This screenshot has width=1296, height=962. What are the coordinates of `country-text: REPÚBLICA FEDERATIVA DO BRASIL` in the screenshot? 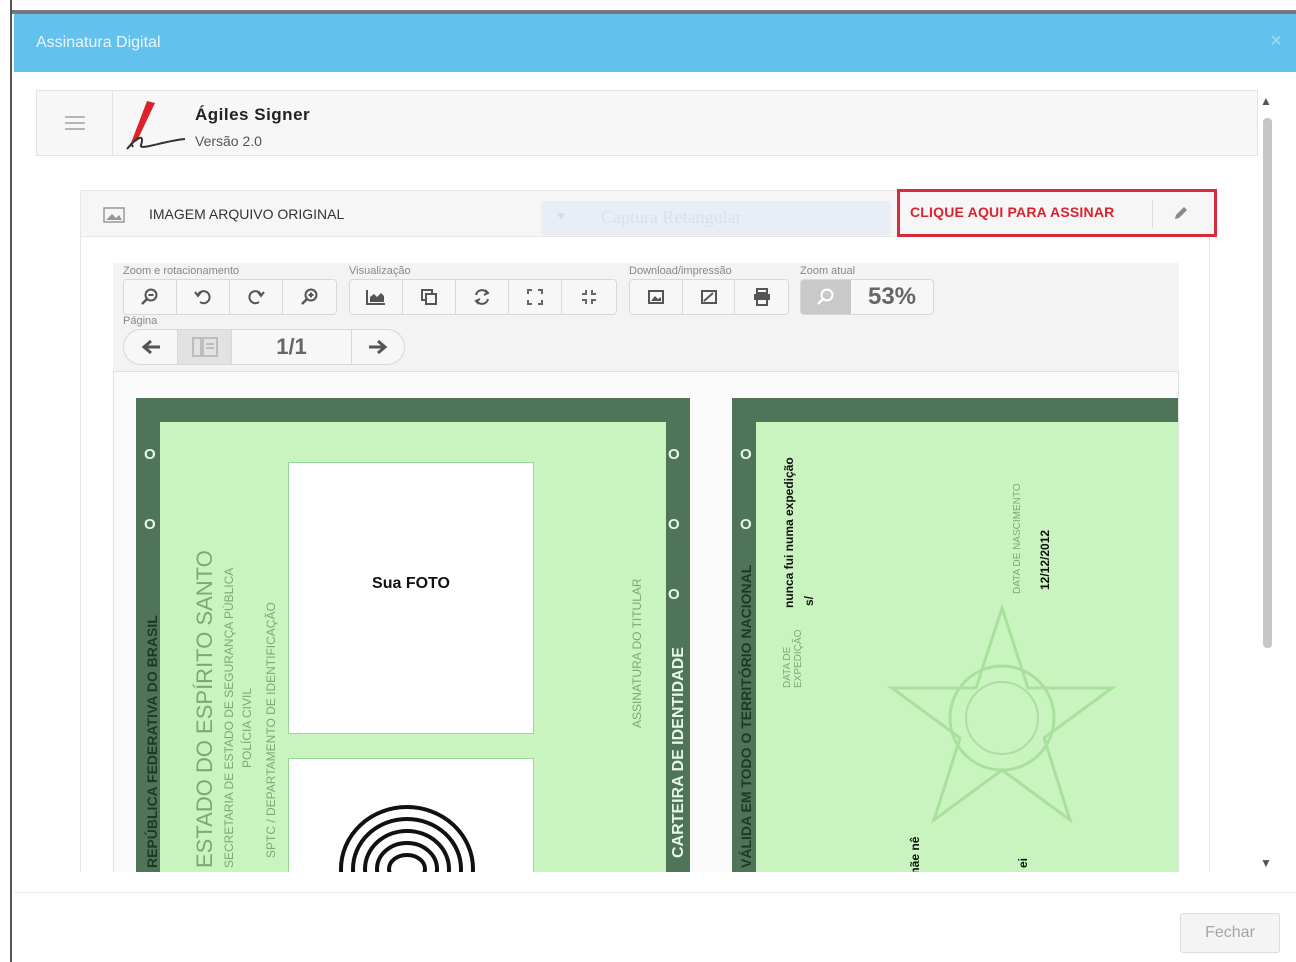 It's located at (152, 741).